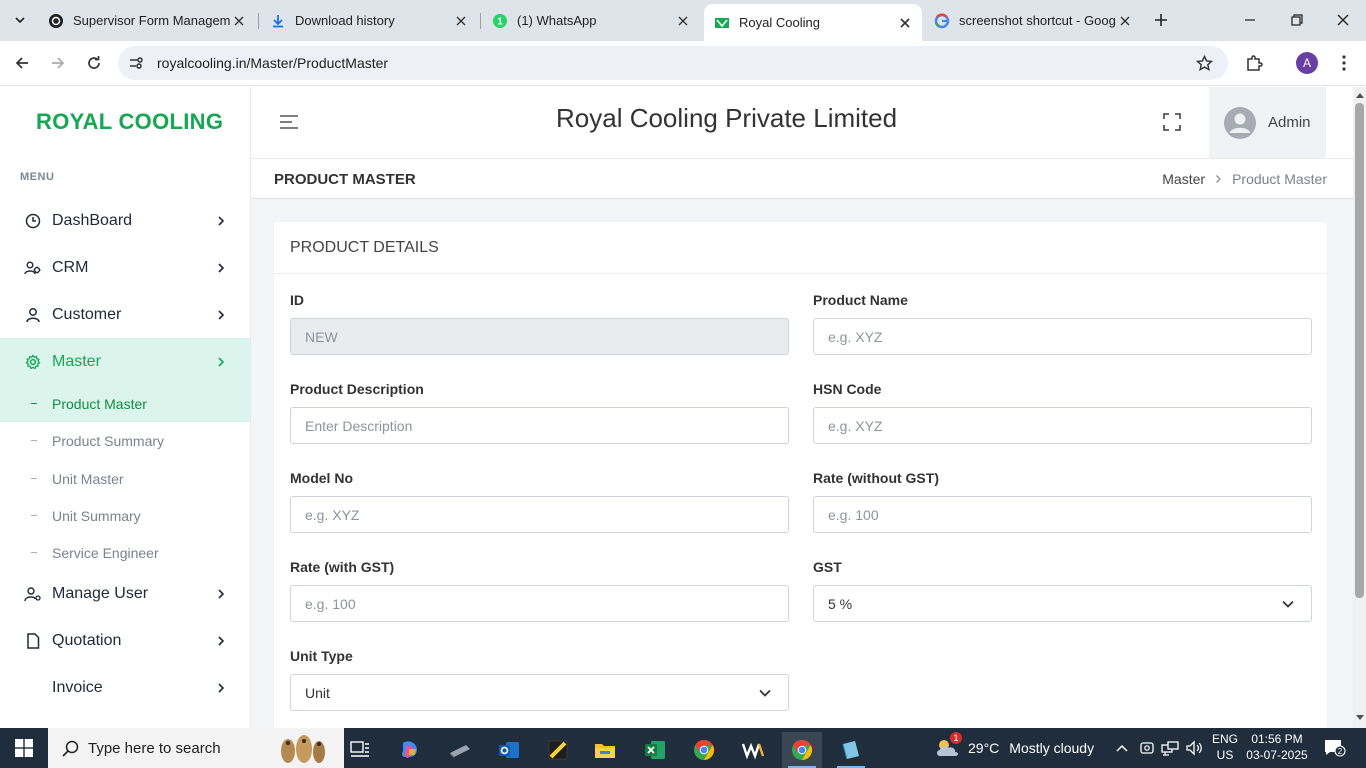 This screenshot has height=768, width=1366. I want to click on chrome-active-icon, so click(802, 750).